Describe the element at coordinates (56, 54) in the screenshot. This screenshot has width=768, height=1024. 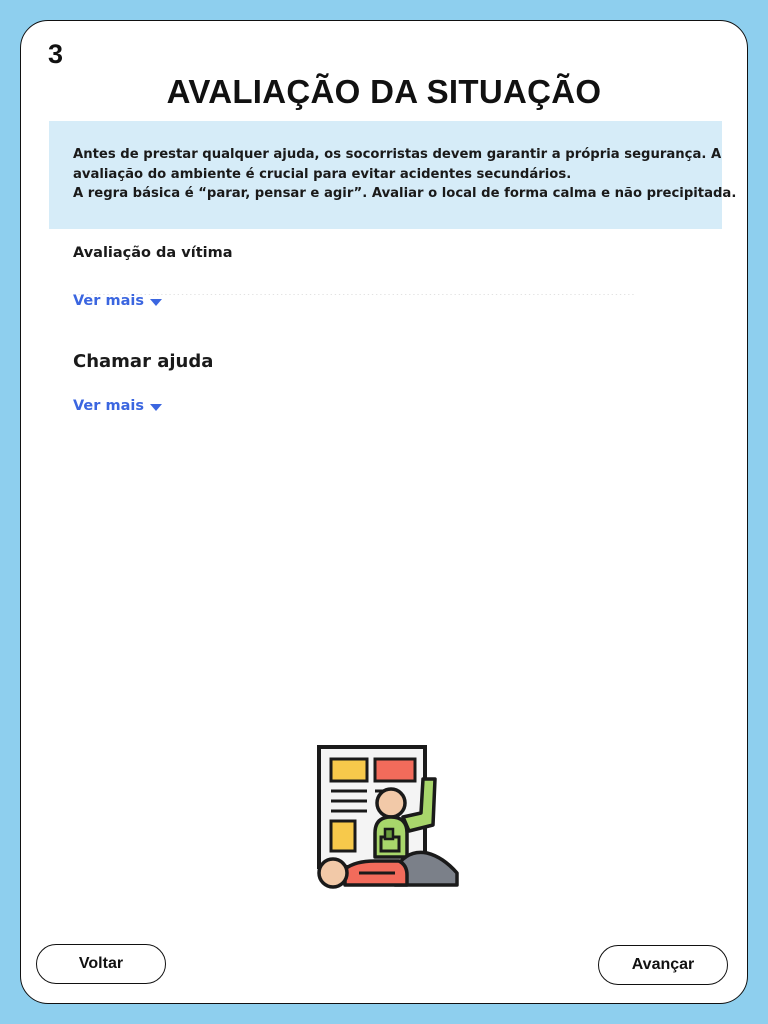
I see `step-number: 3` at that location.